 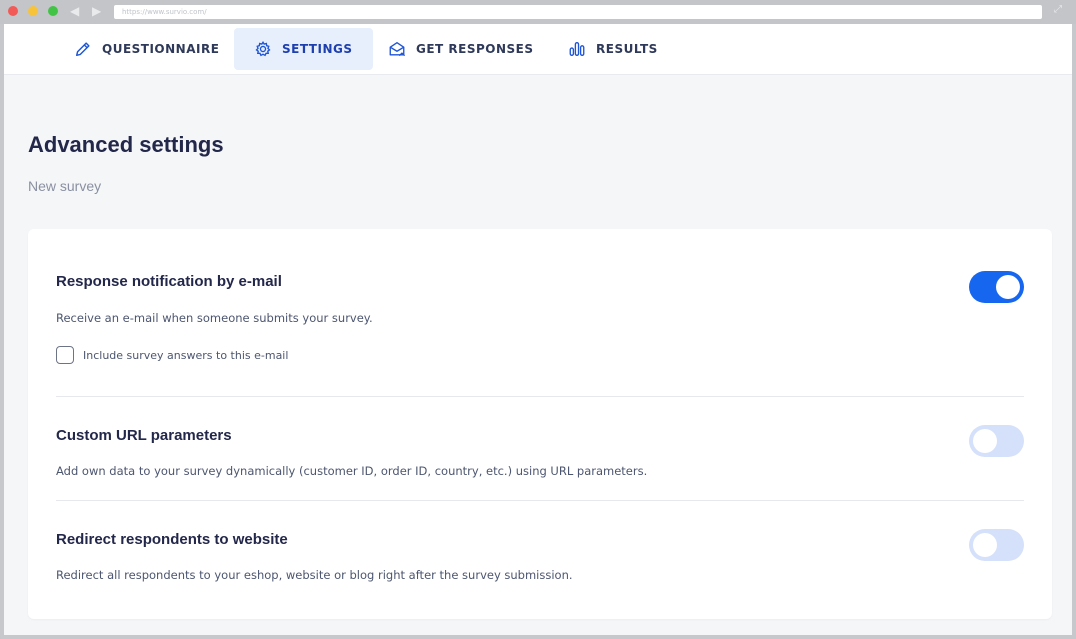 What do you see at coordinates (317, 49) in the screenshot?
I see `tab-label: SETTINGS` at bounding box center [317, 49].